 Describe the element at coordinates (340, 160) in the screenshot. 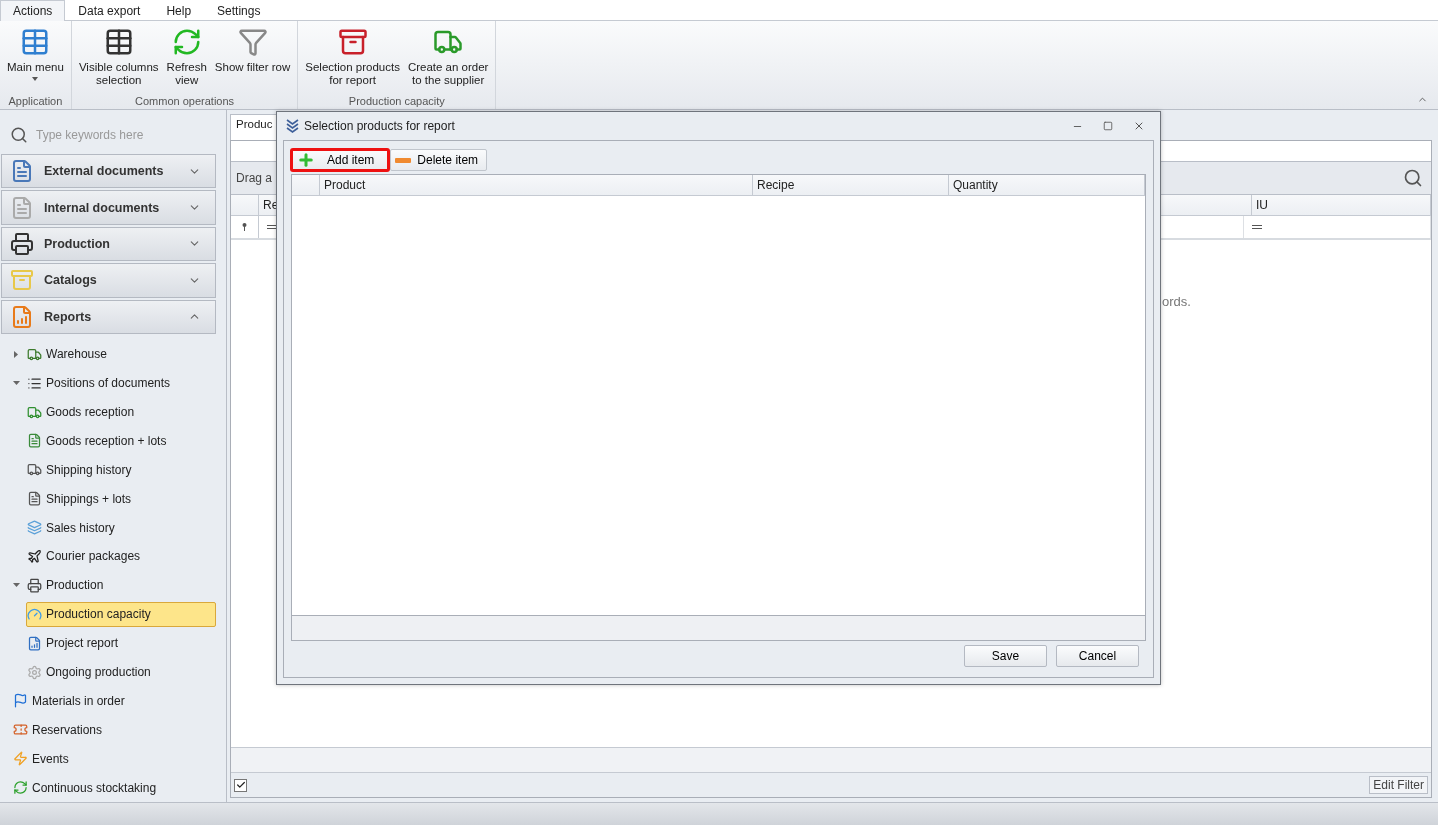

I see `add-item-button: Add item` at that location.